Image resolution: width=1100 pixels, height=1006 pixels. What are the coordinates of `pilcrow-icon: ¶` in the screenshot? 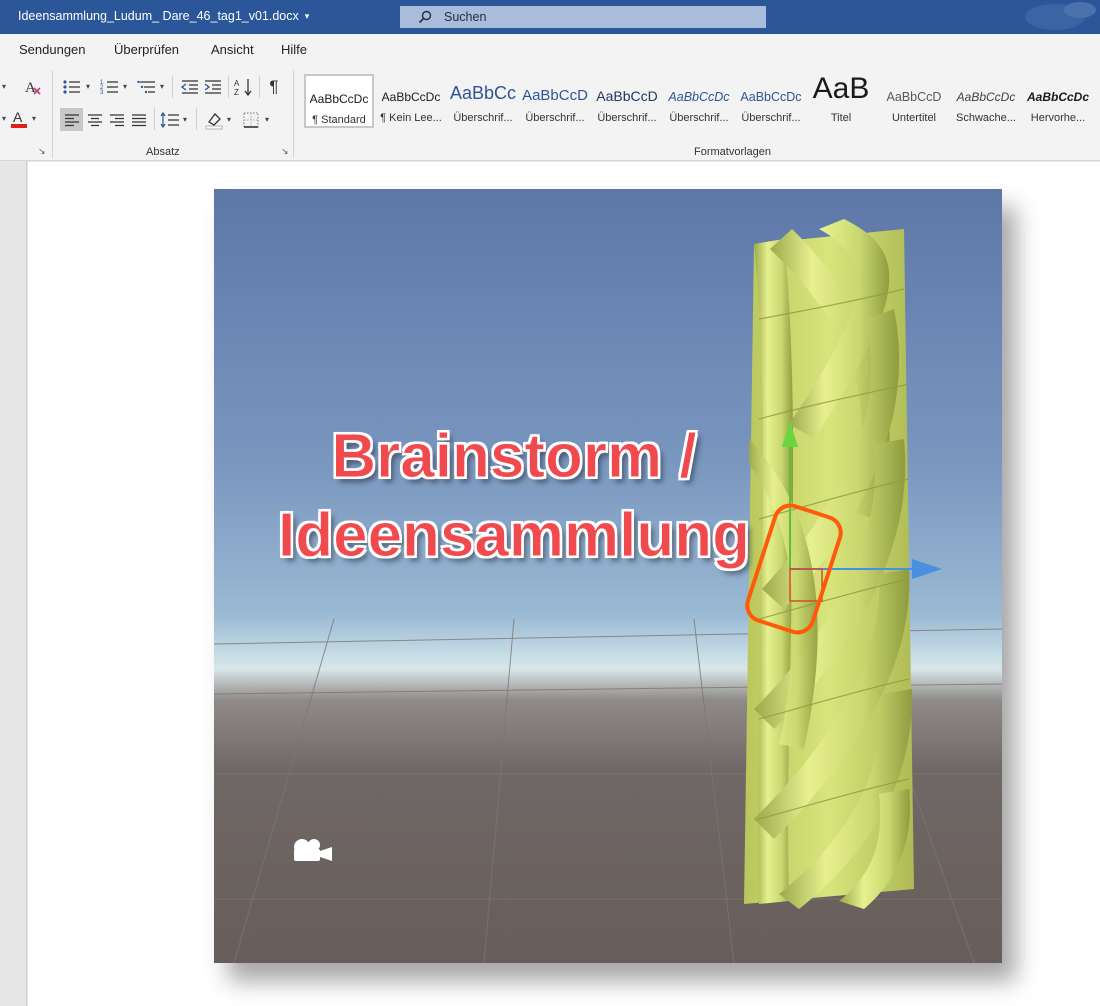 It's located at (274, 87).